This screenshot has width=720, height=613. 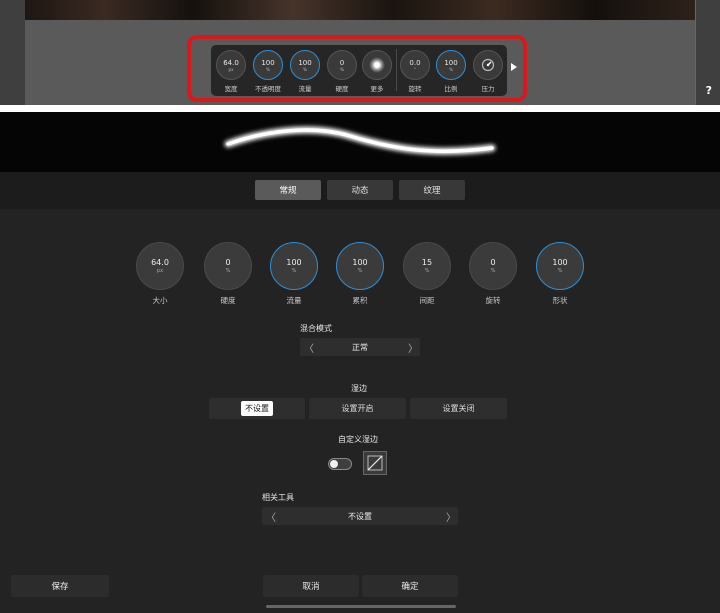 I want to click on shape-unit: %, so click(x=560, y=271).